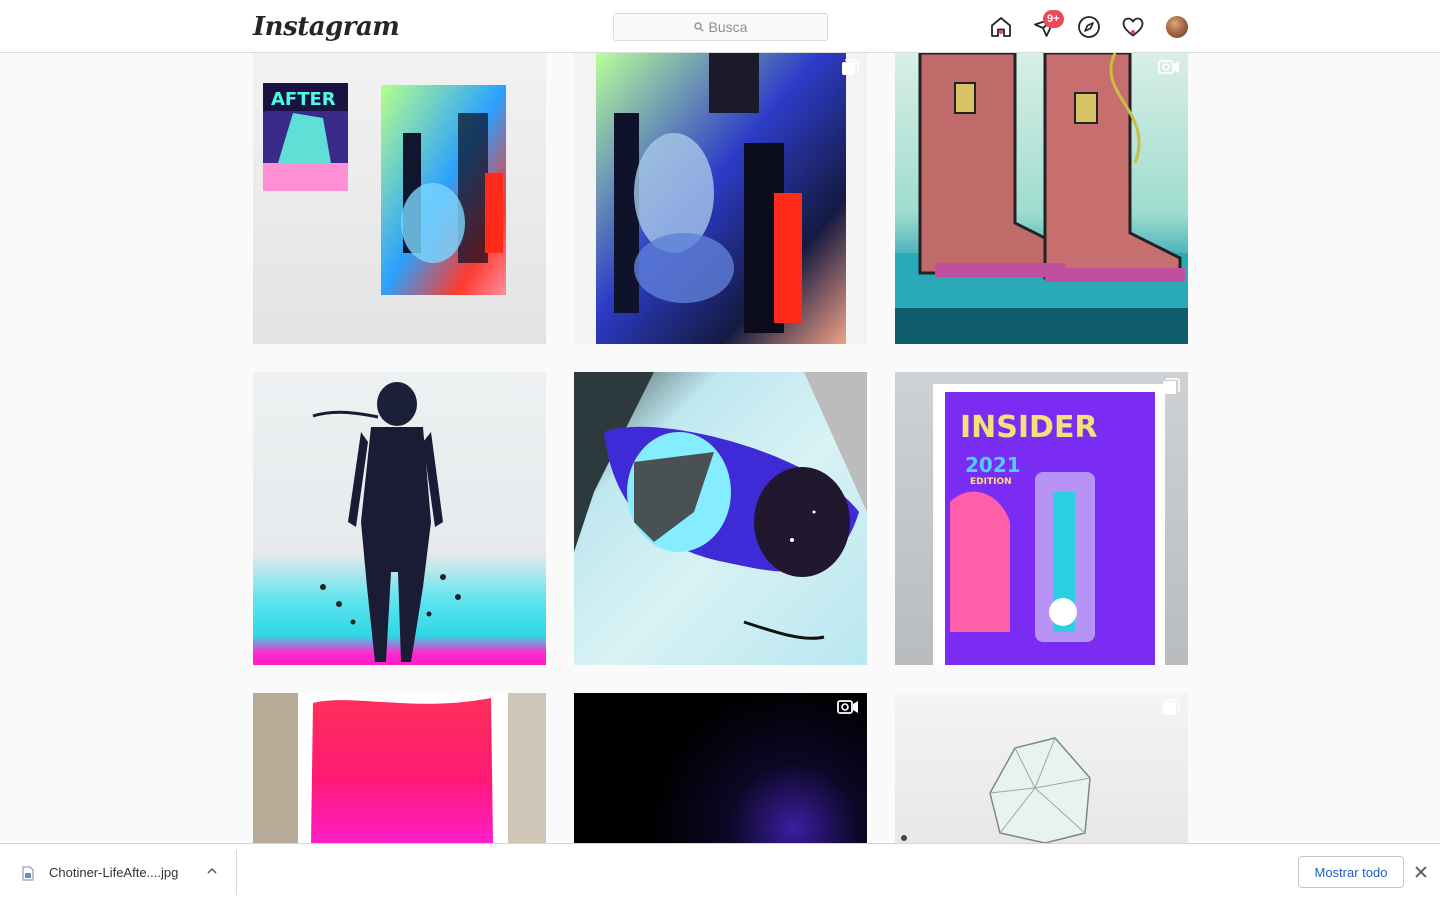 The width and height of the screenshot is (1440, 900). I want to click on notifications-badge: 9+, so click(1053, 19).